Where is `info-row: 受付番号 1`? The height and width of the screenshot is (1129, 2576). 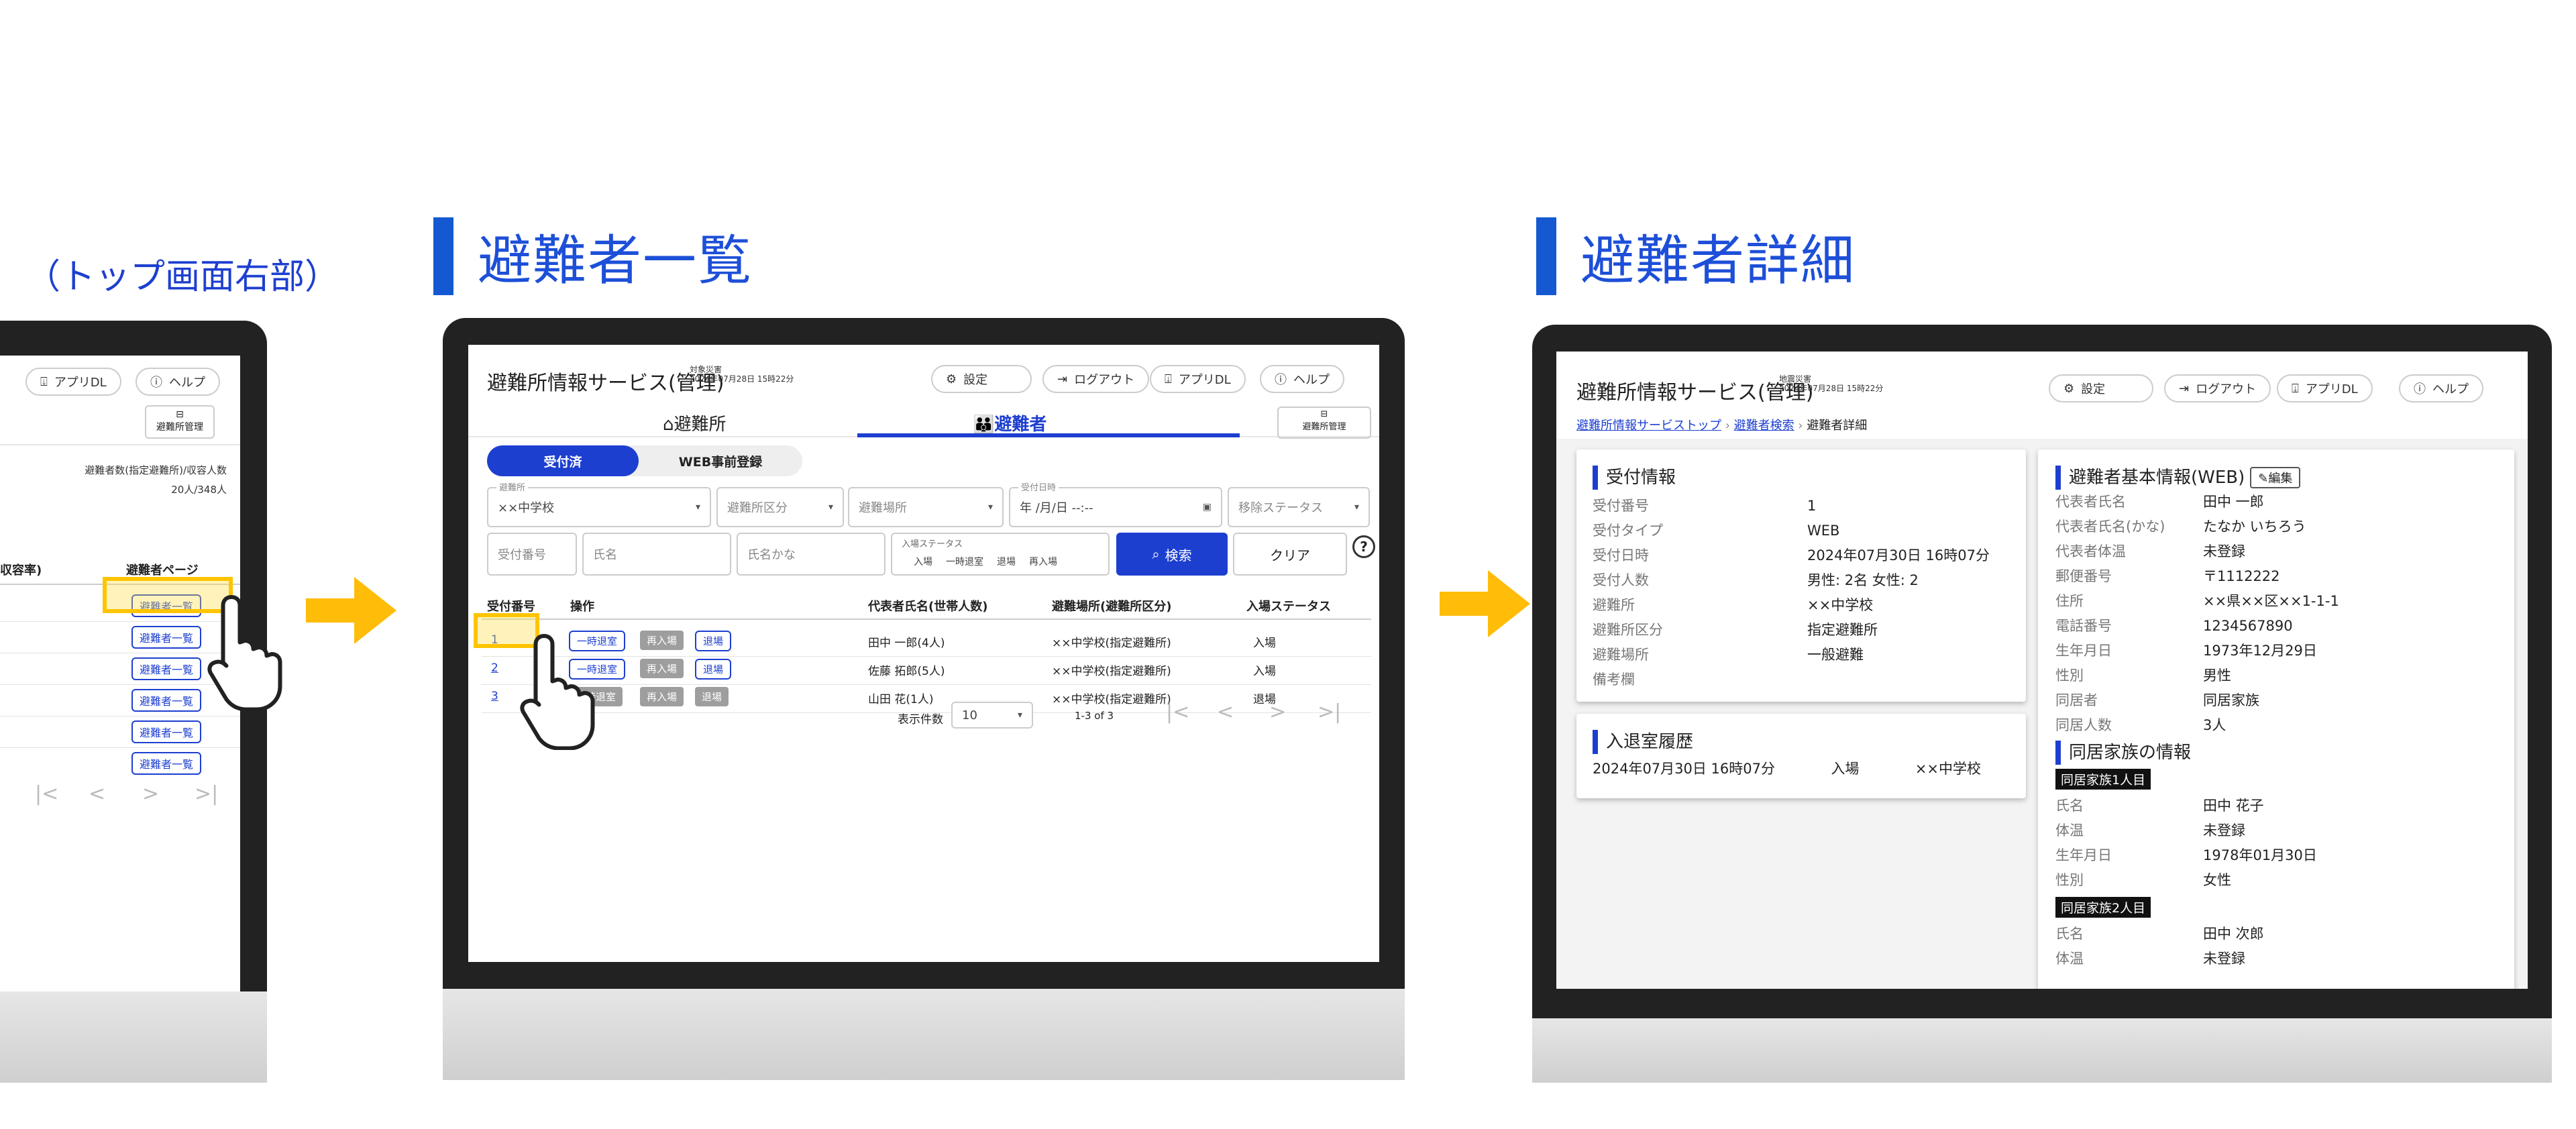 info-row: 受付番号 1 is located at coordinates (1801, 507).